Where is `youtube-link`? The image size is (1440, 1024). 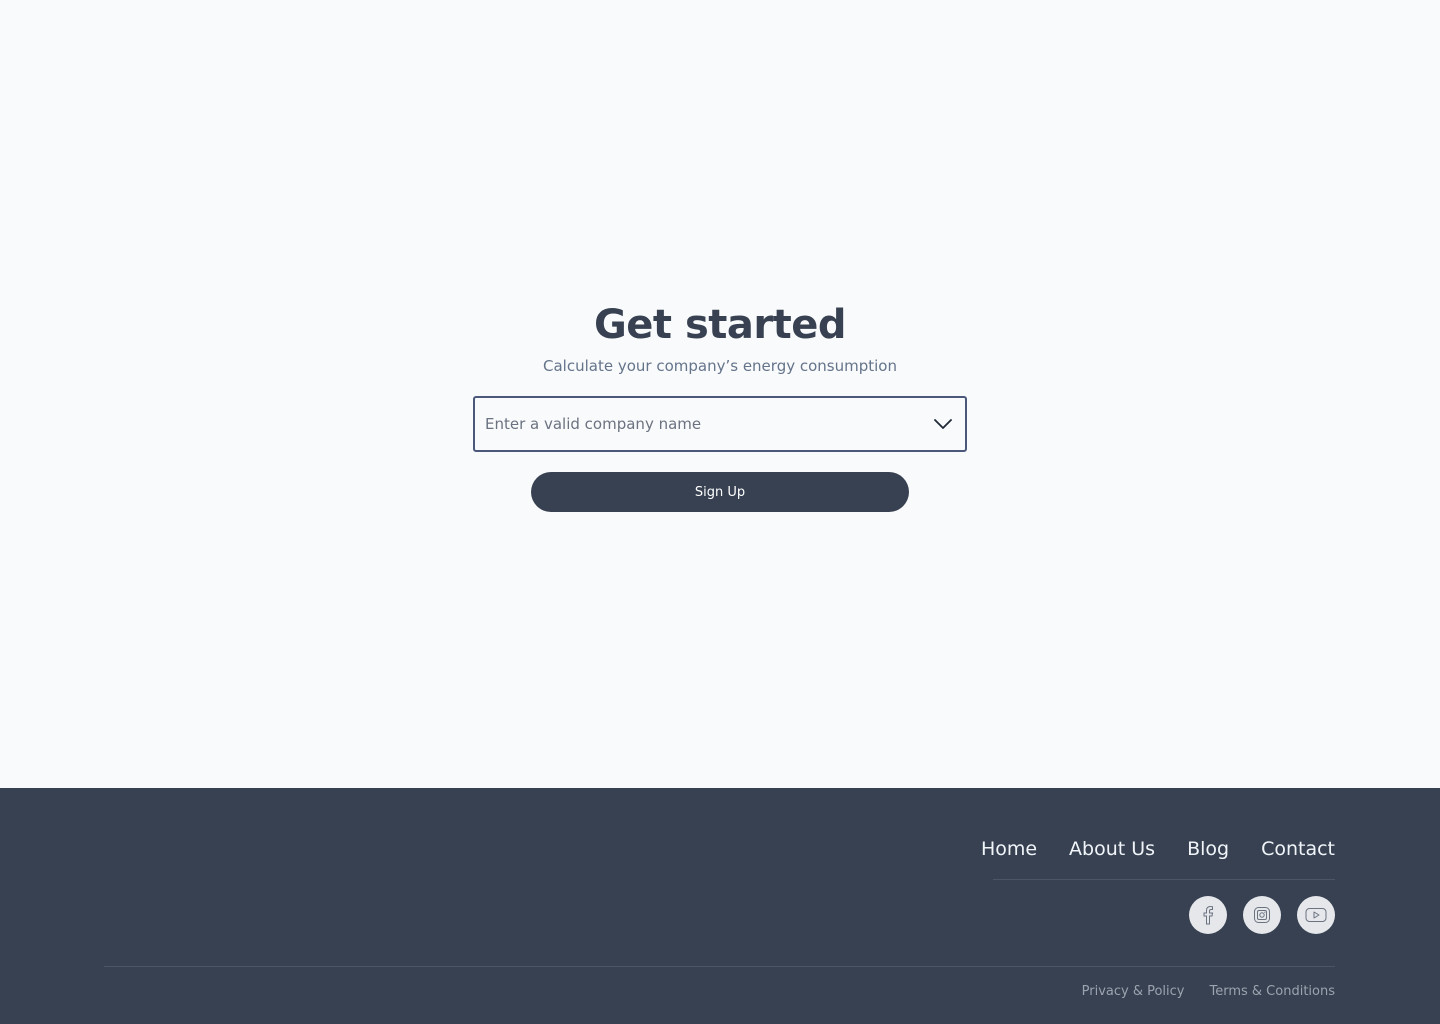 youtube-link is located at coordinates (1316, 915).